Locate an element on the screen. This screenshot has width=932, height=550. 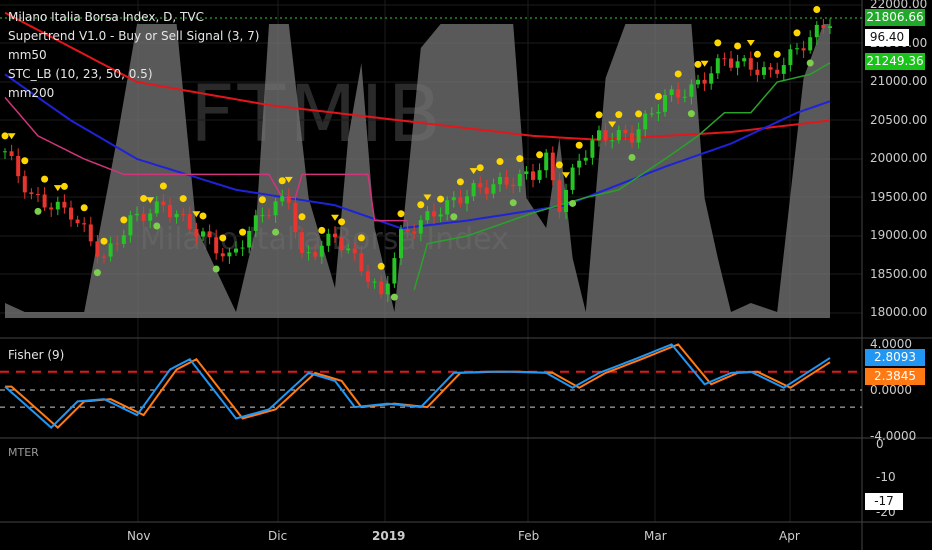
fisher-legend: Fisher (9) is located at coordinates (36, 355).